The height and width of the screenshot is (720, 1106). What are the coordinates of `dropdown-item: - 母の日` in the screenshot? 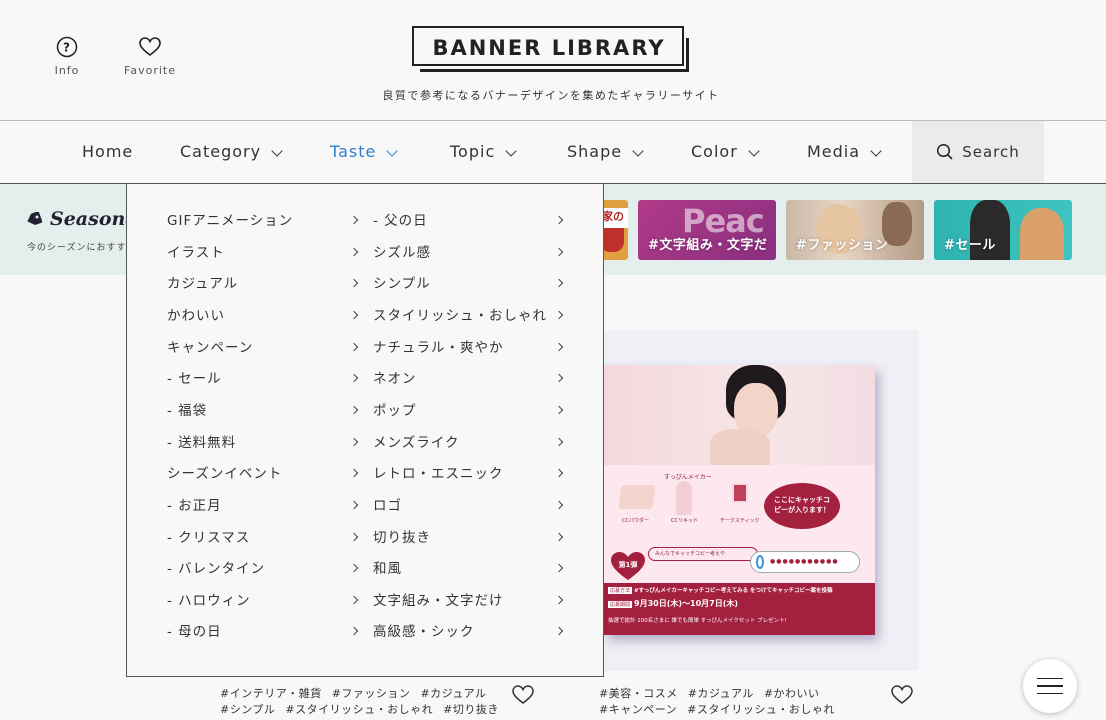 It's located at (194, 632).